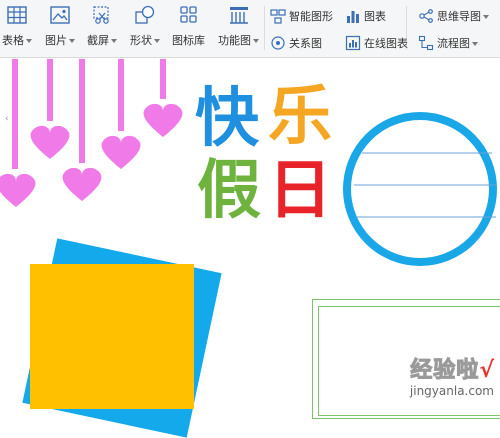 The width and height of the screenshot is (500, 438). Describe the element at coordinates (188, 40) in the screenshot. I see `iconlib-label: 图标库` at that location.